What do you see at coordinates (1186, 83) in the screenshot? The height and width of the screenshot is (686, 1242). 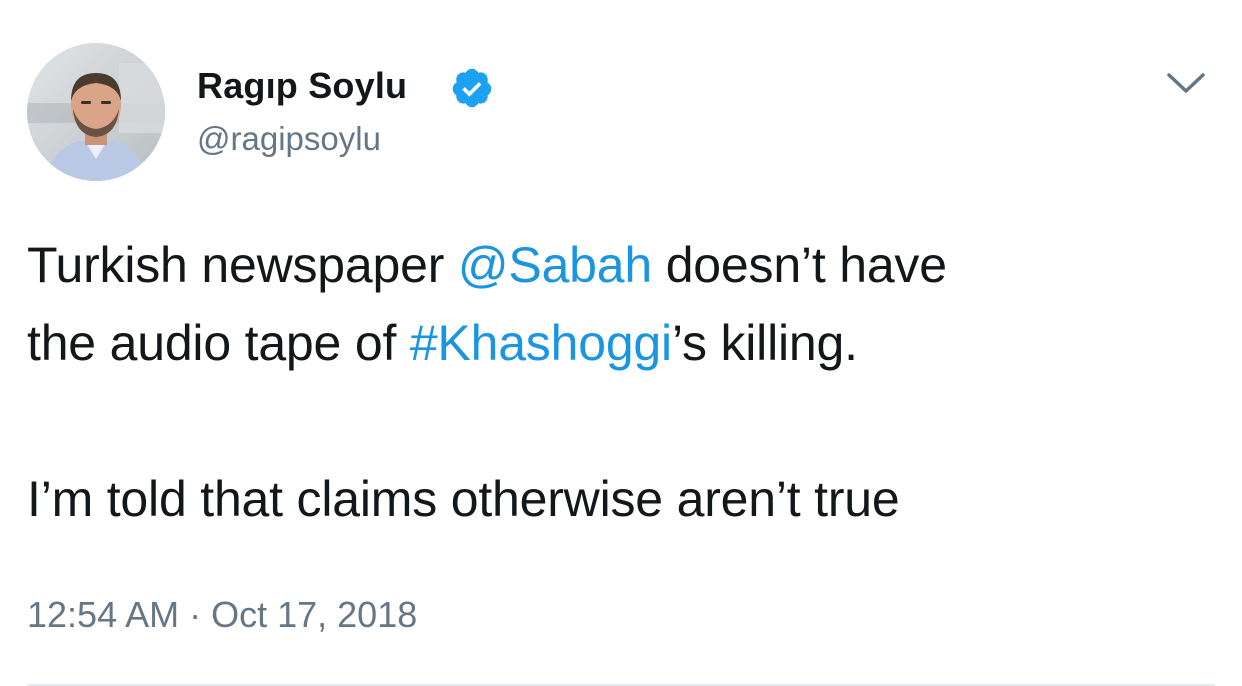 I see `chevron-down-icon` at bounding box center [1186, 83].